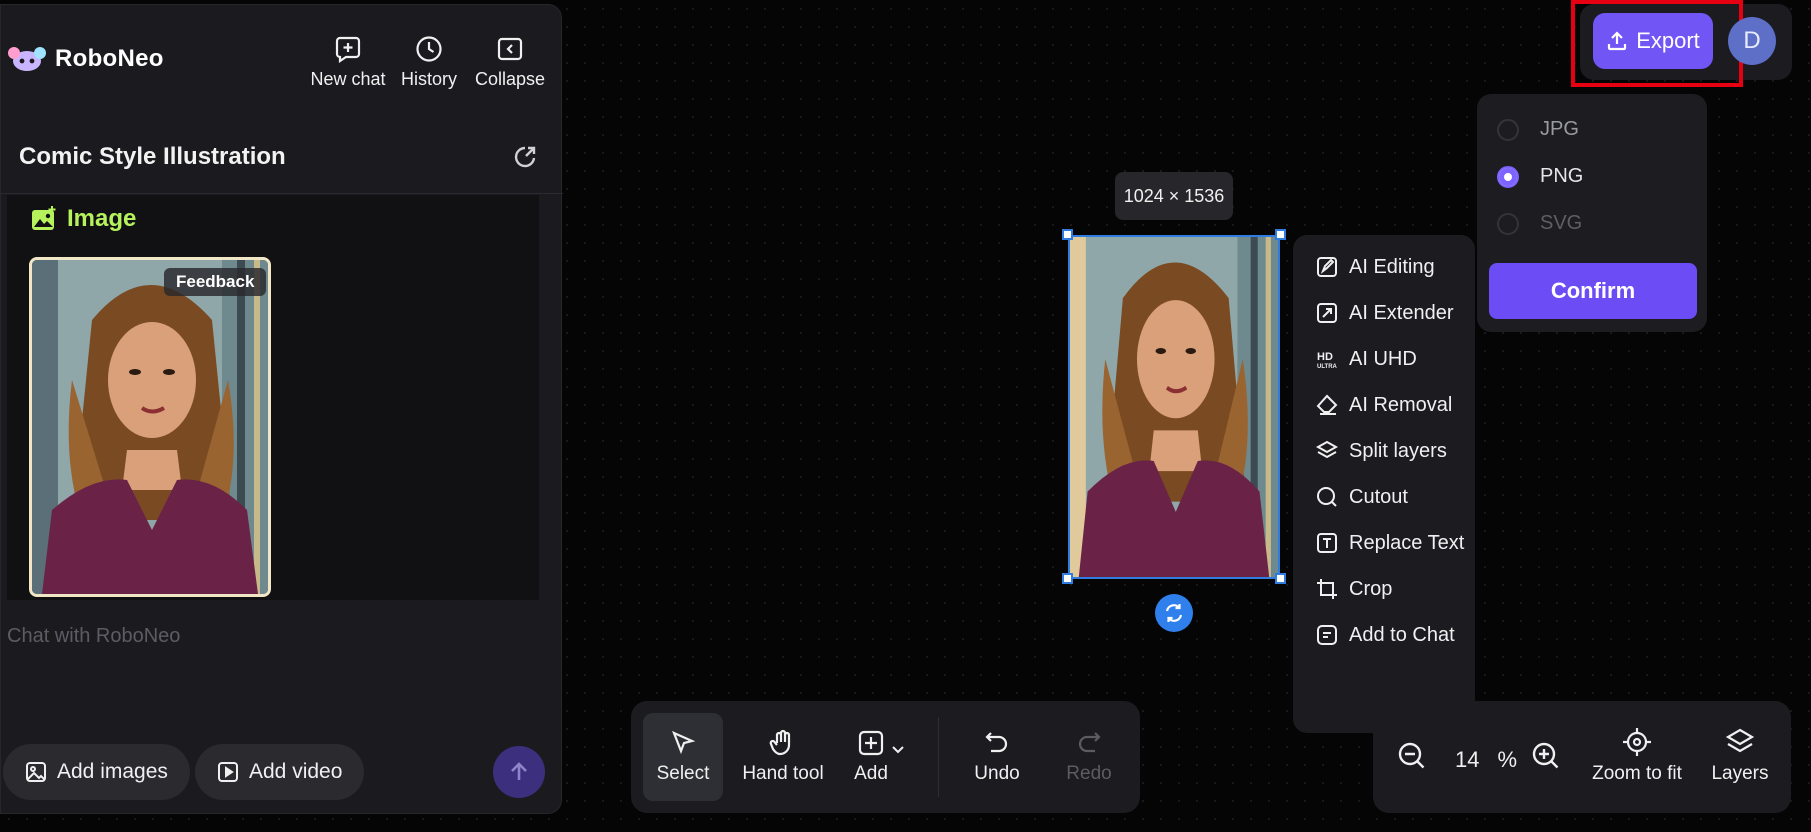 This screenshot has height=832, width=1811. I want to click on brand: RoboNeo, so click(85, 59).